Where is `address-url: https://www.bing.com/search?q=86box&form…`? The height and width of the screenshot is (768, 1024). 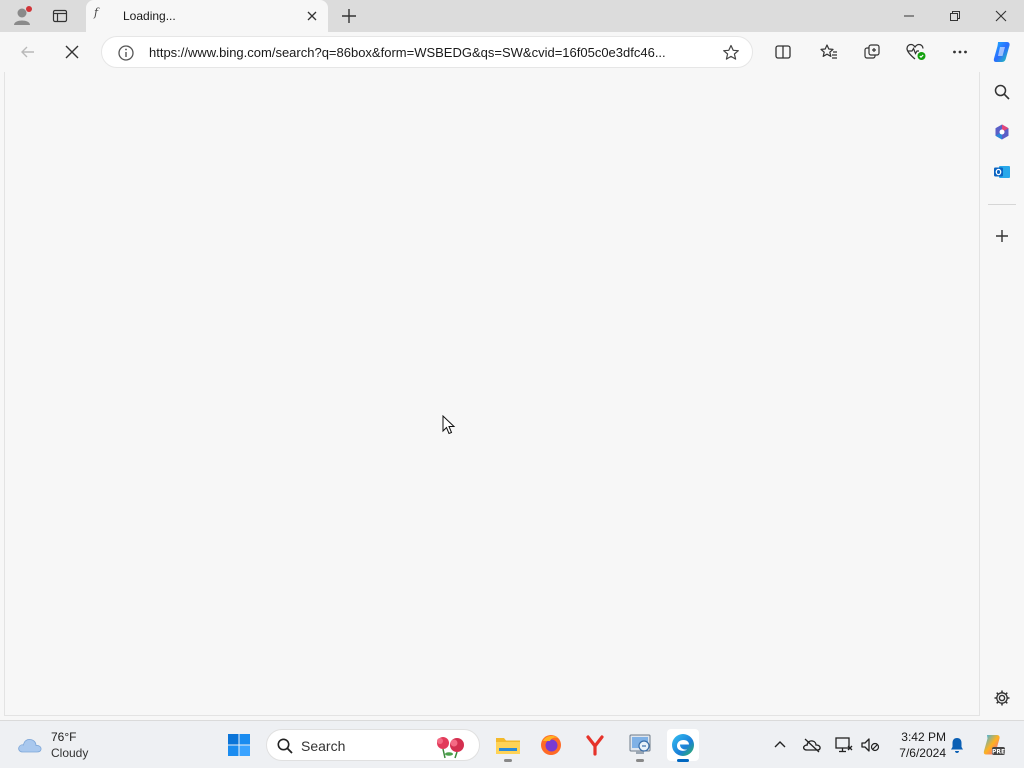
address-url: https://www.bing.com/search?q=86box&form… is located at coordinates (431, 52).